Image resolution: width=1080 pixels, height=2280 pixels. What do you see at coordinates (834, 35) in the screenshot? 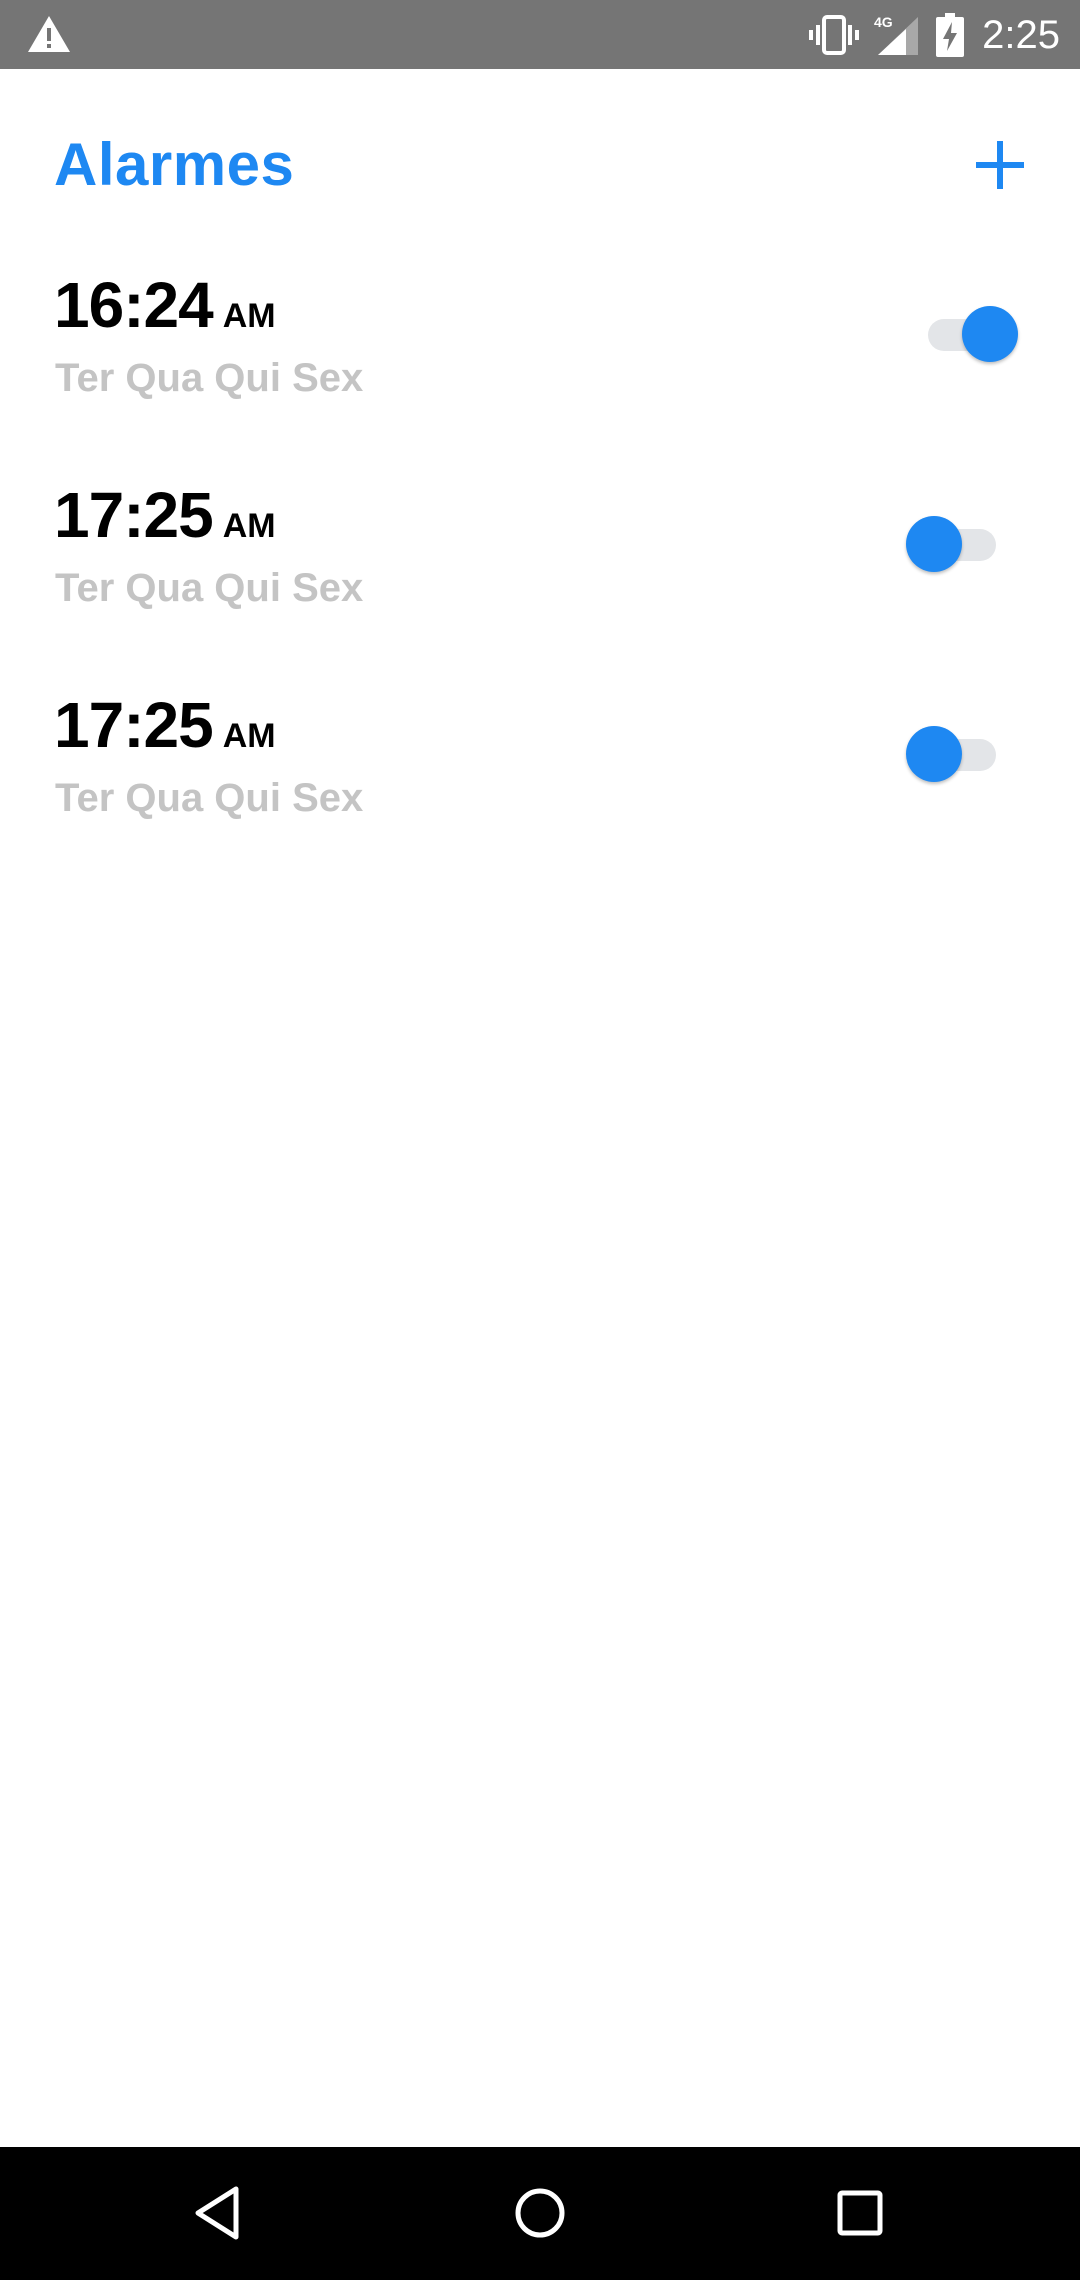
I see `vibrate-icon` at bounding box center [834, 35].